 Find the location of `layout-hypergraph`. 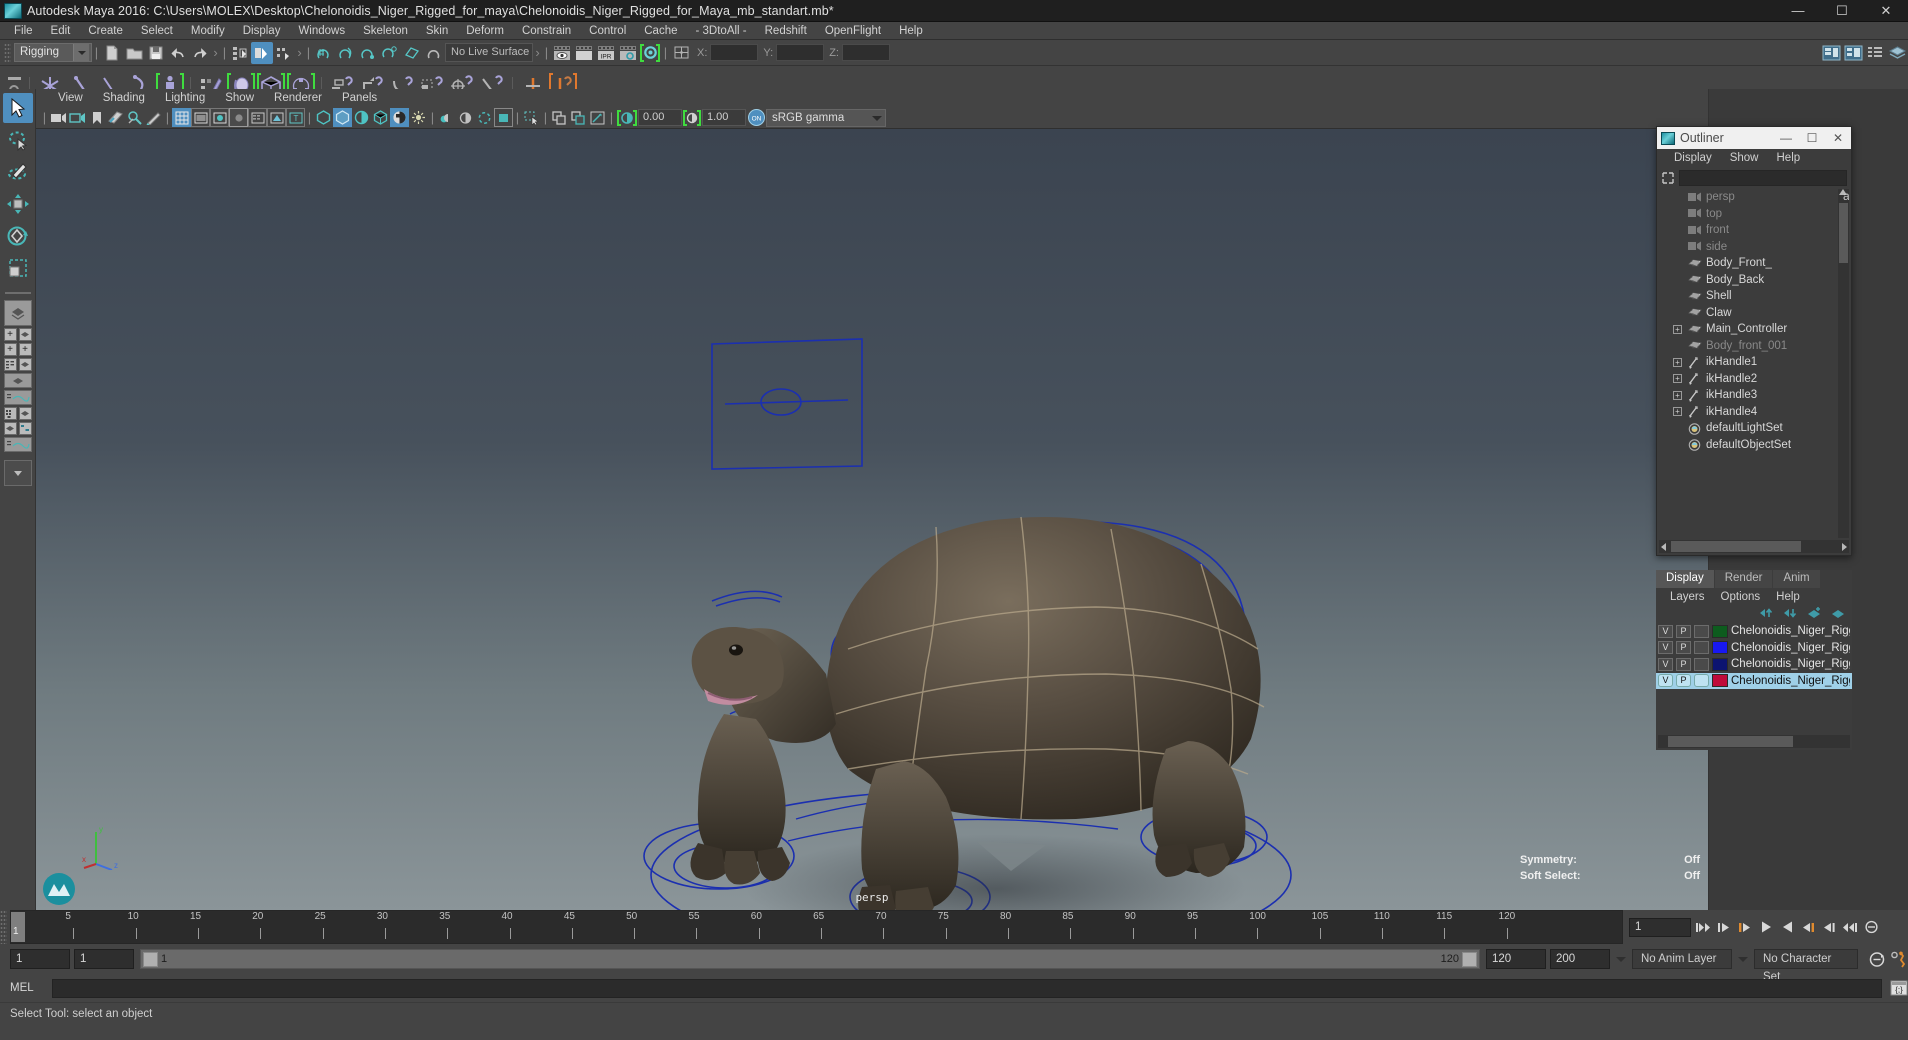

layout-hypergraph is located at coordinates (25, 428).